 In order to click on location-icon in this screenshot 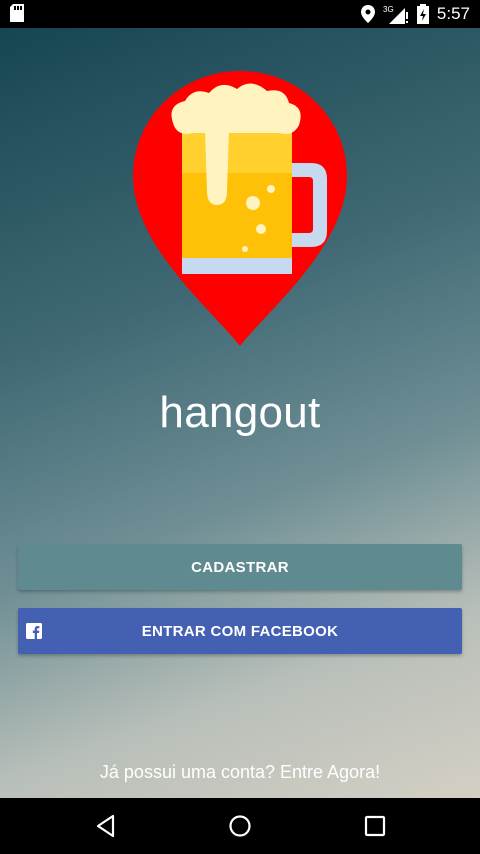, I will do `click(367, 14)`.